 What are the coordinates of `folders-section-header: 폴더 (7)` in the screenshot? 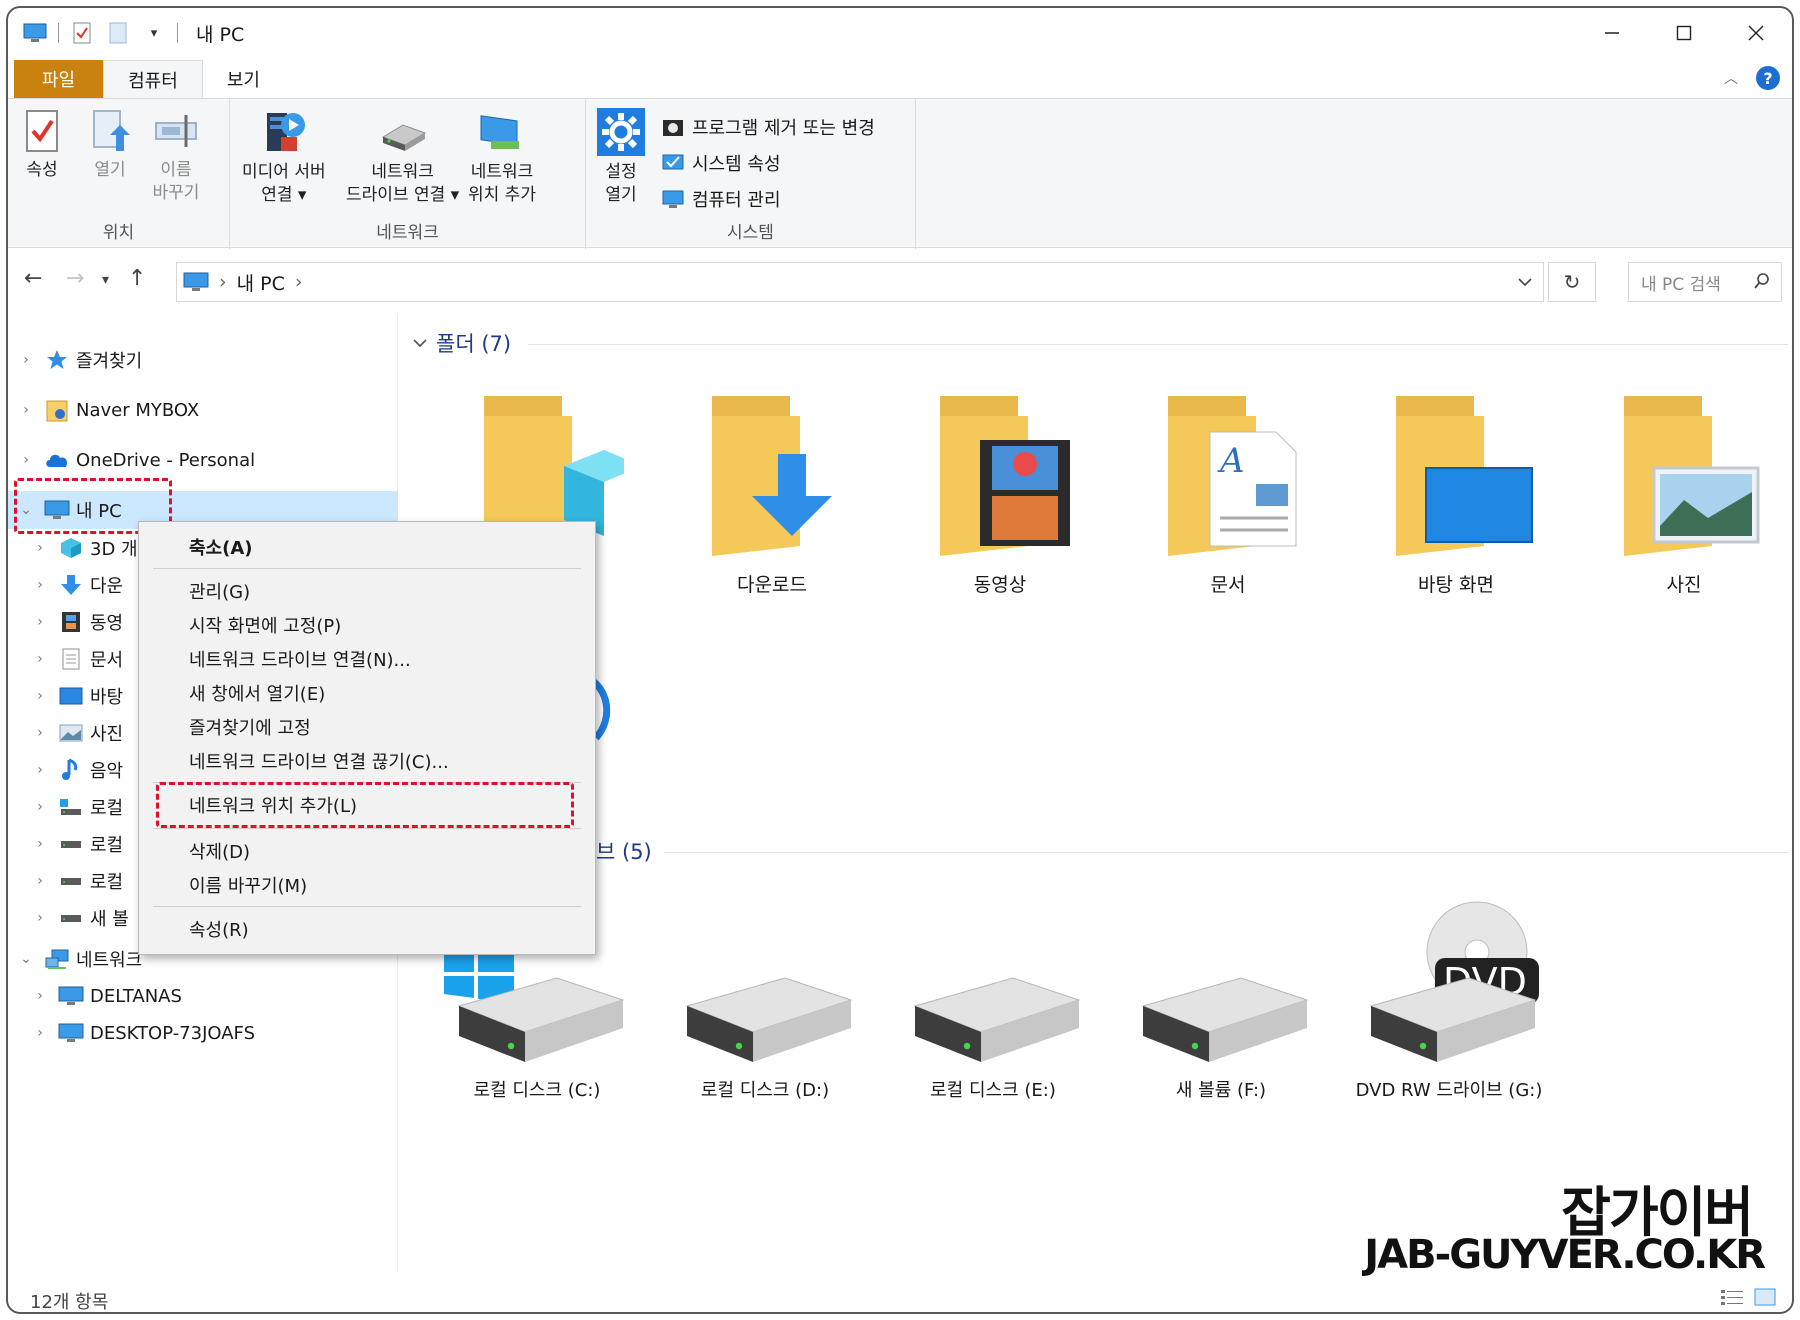 It's located at (461, 343).